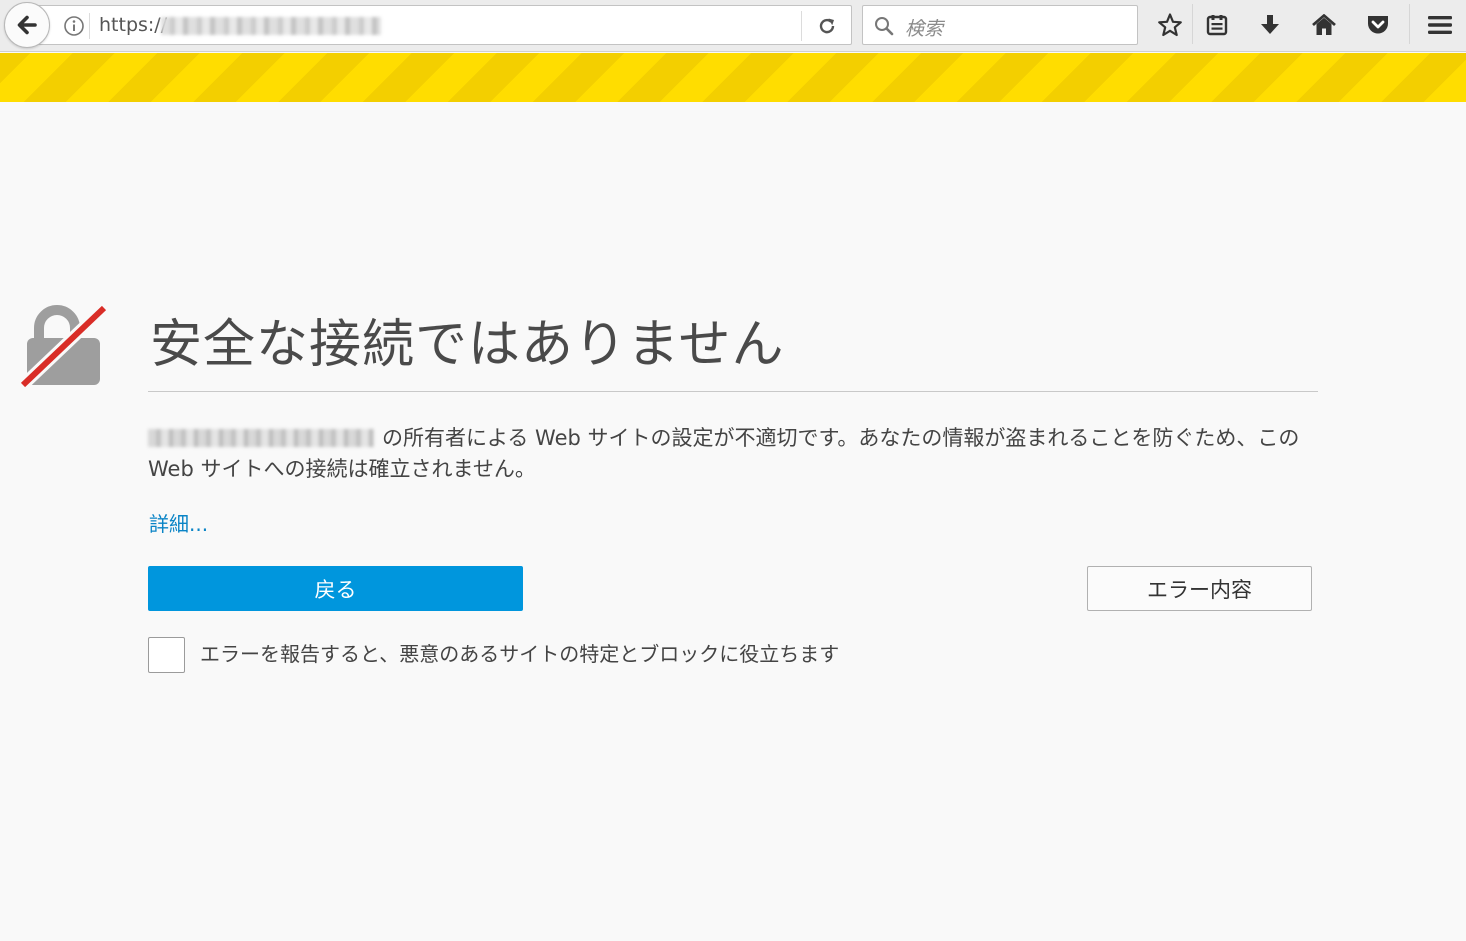  I want to click on info-icon, so click(74, 28).